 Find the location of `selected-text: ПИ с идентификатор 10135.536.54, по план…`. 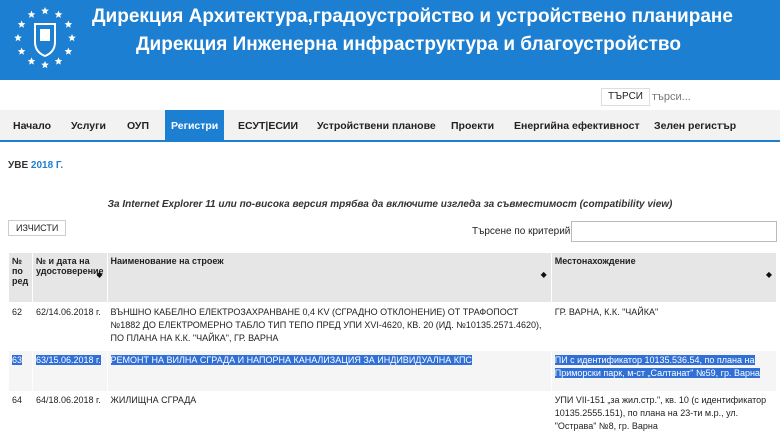

selected-text: ПИ с идентификатор 10135.536.54, по план… is located at coordinates (657, 366).